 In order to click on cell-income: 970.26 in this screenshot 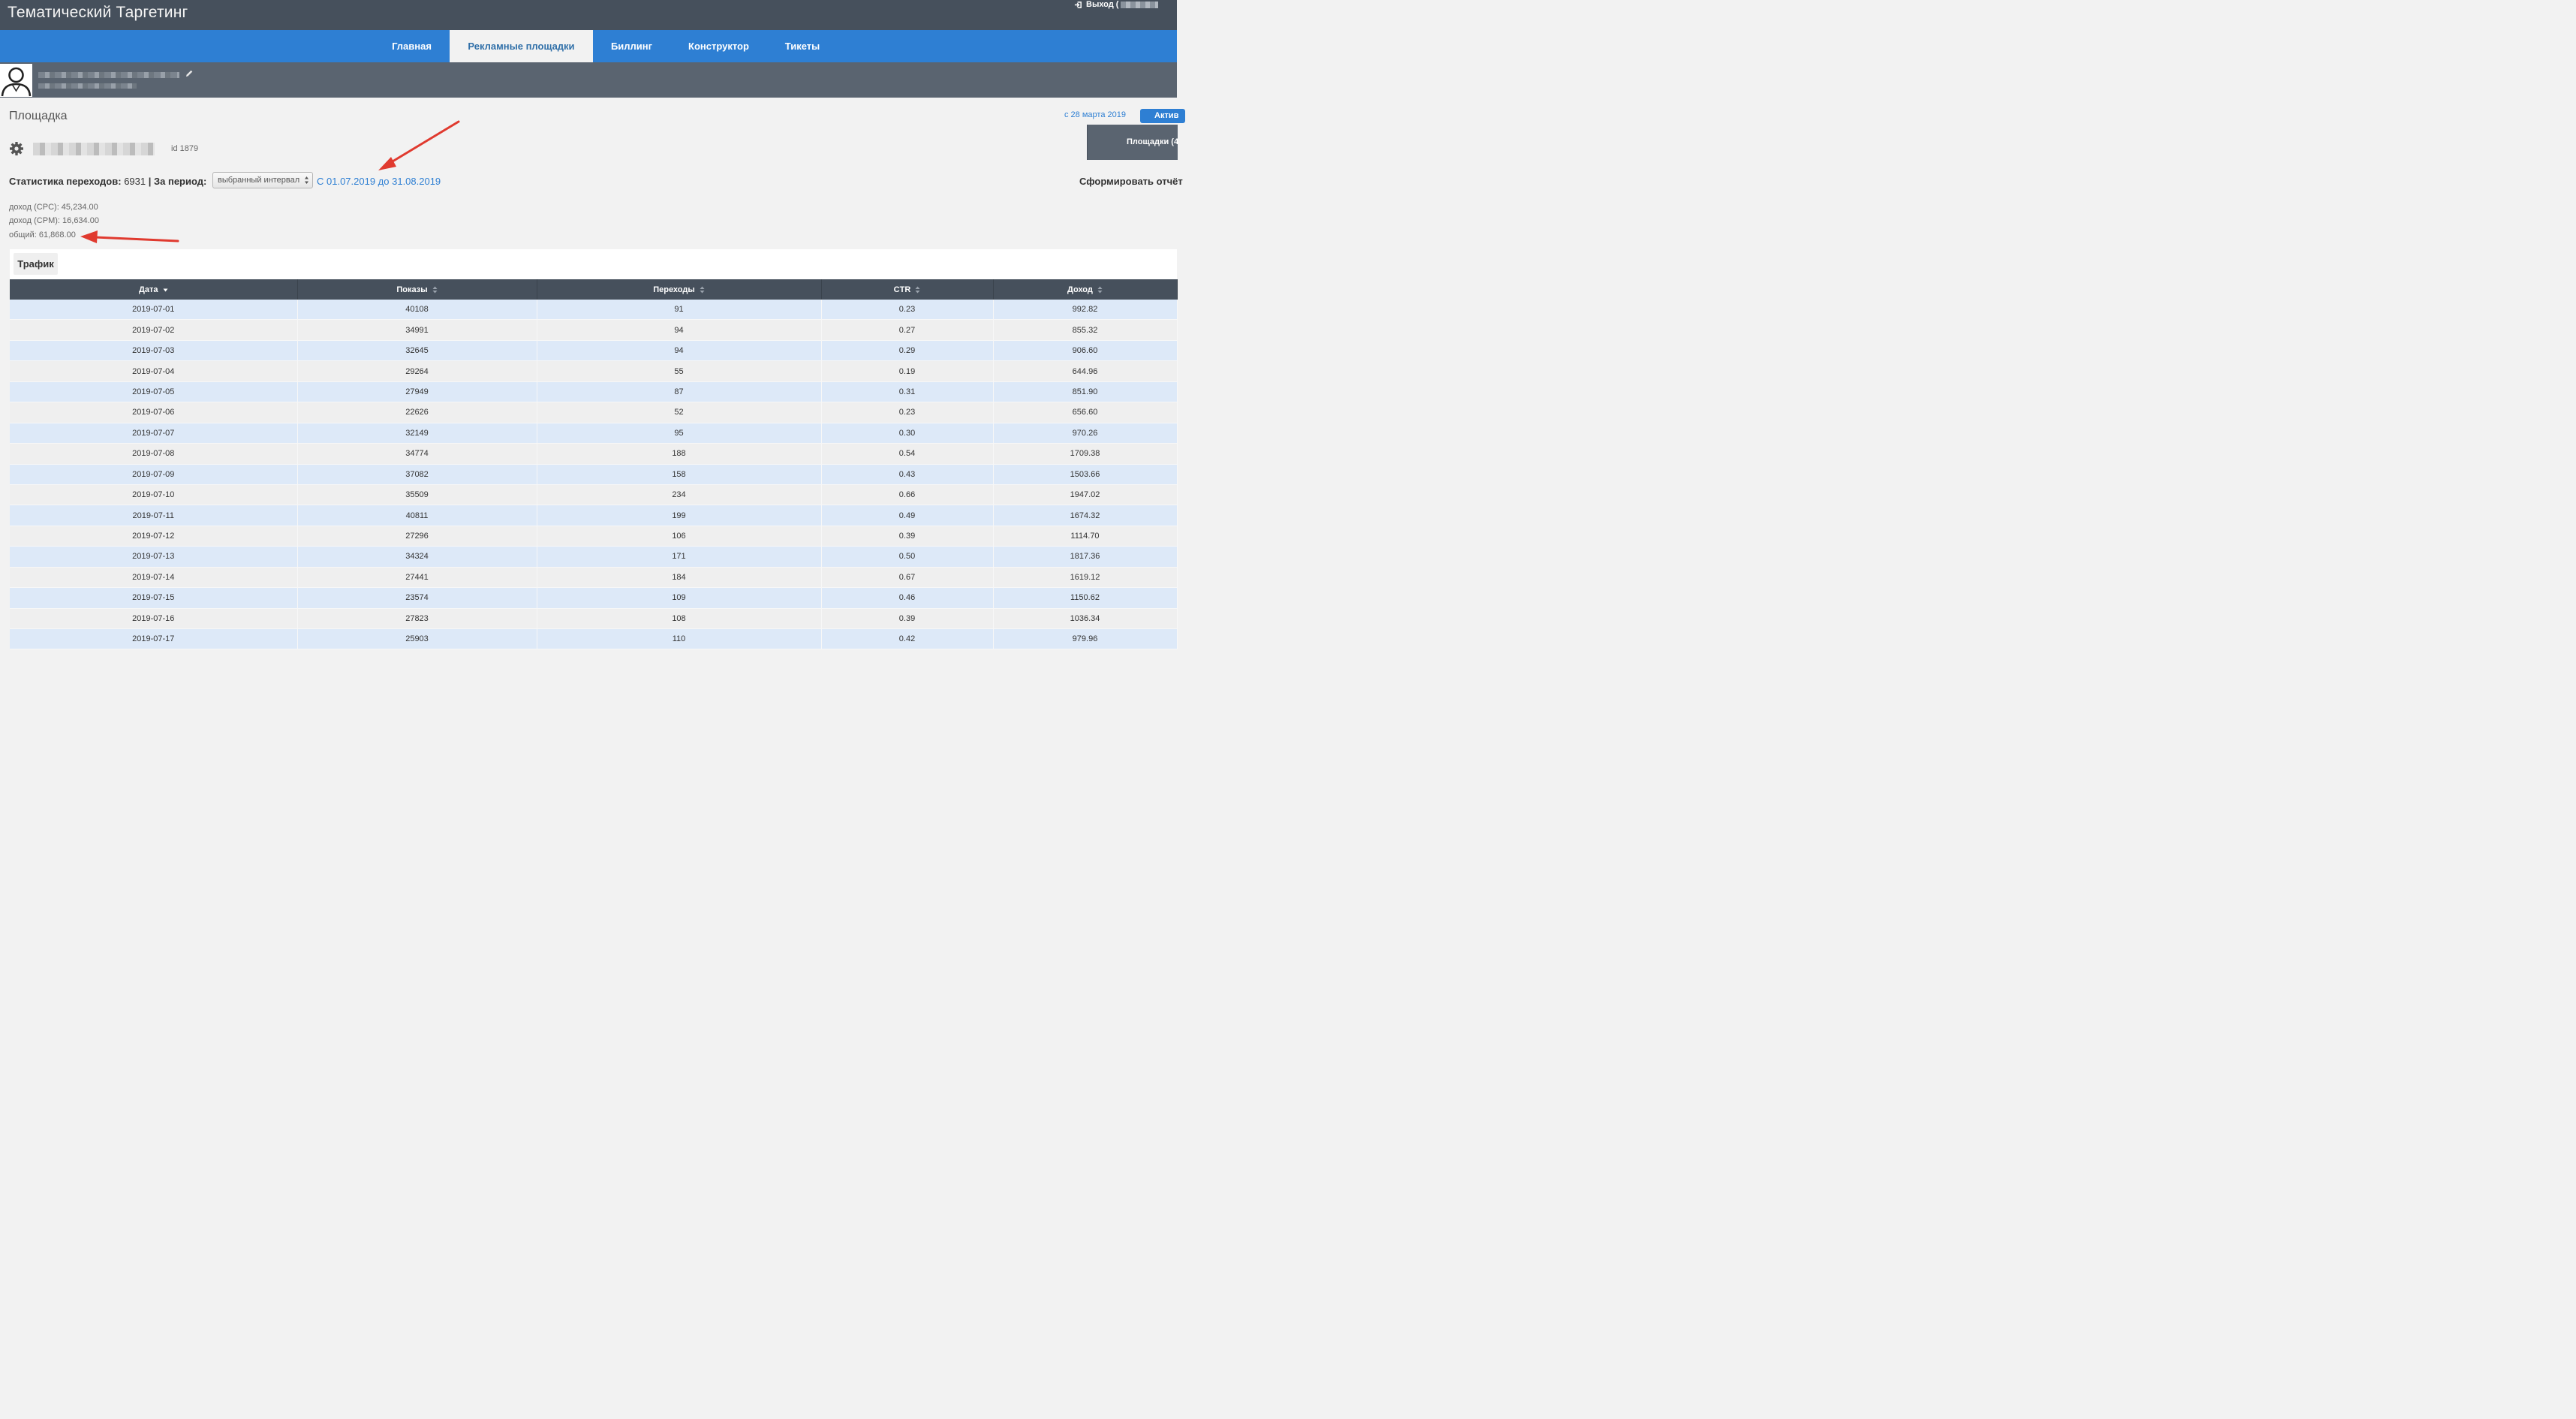, I will do `click(1085, 433)`.